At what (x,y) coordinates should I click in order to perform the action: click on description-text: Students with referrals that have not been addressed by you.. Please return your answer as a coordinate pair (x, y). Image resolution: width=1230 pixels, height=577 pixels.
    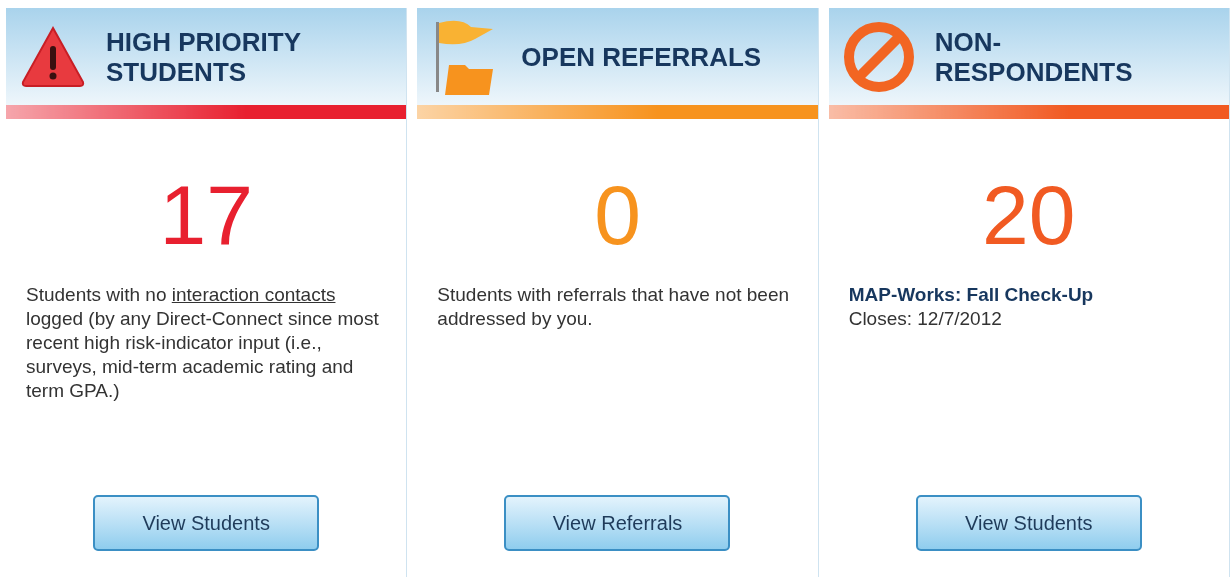
    Looking at the image, I should click on (614, 307).